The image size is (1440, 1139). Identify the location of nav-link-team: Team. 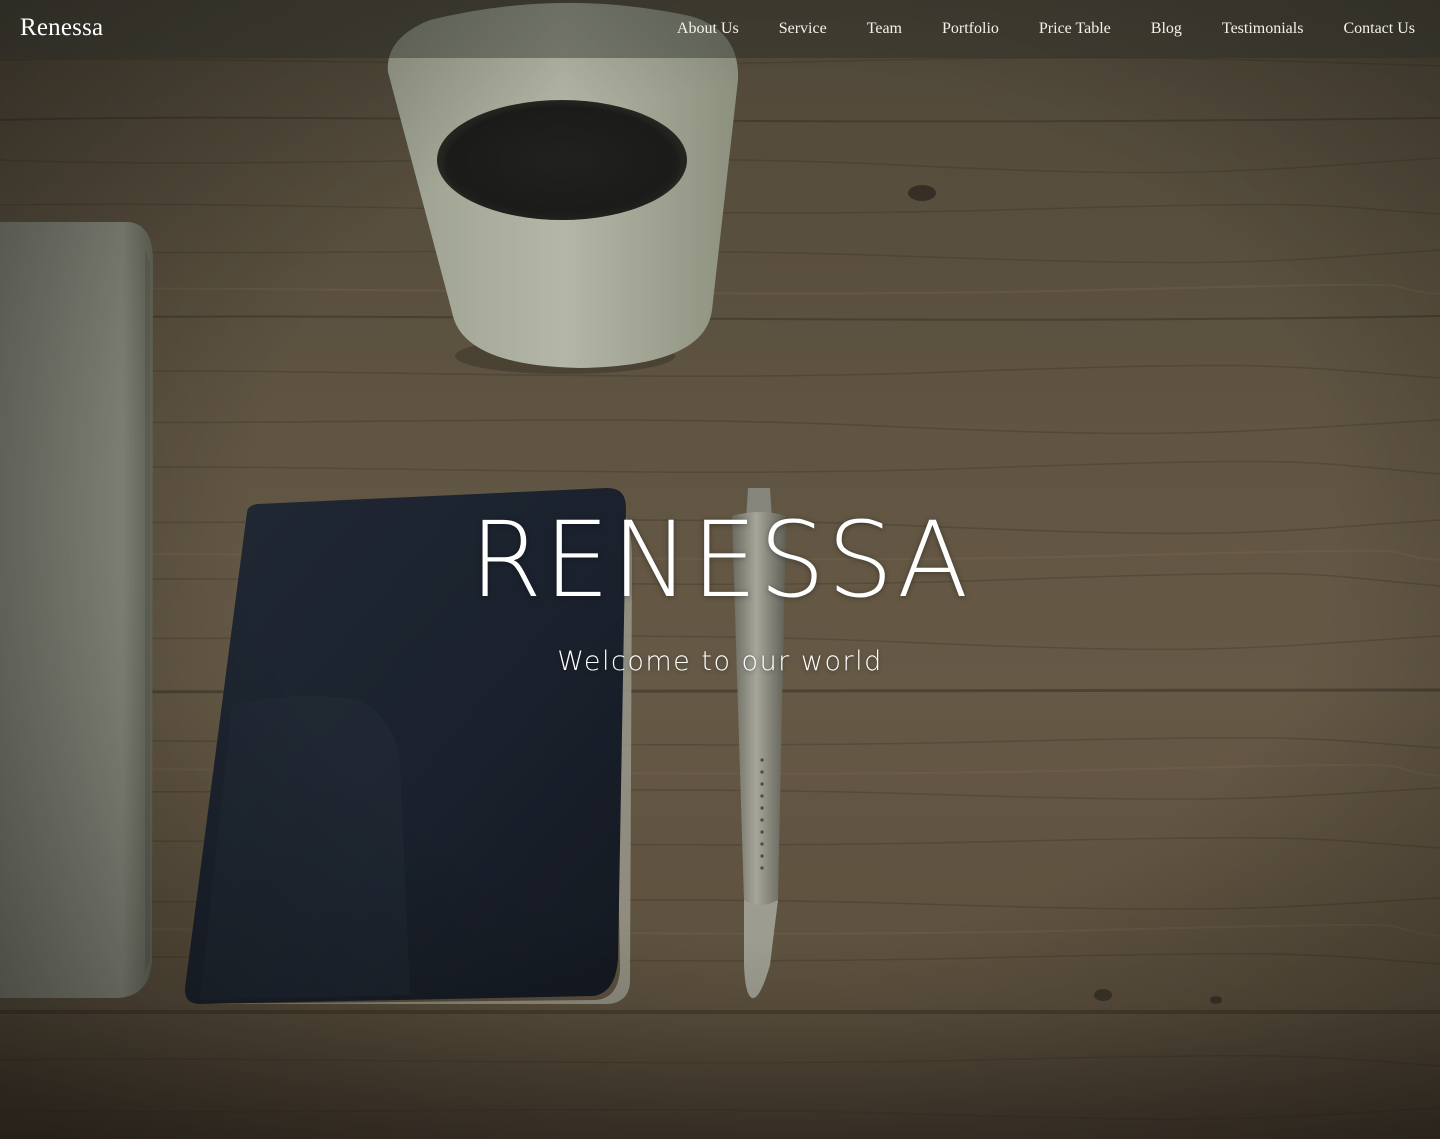
(884, 28).